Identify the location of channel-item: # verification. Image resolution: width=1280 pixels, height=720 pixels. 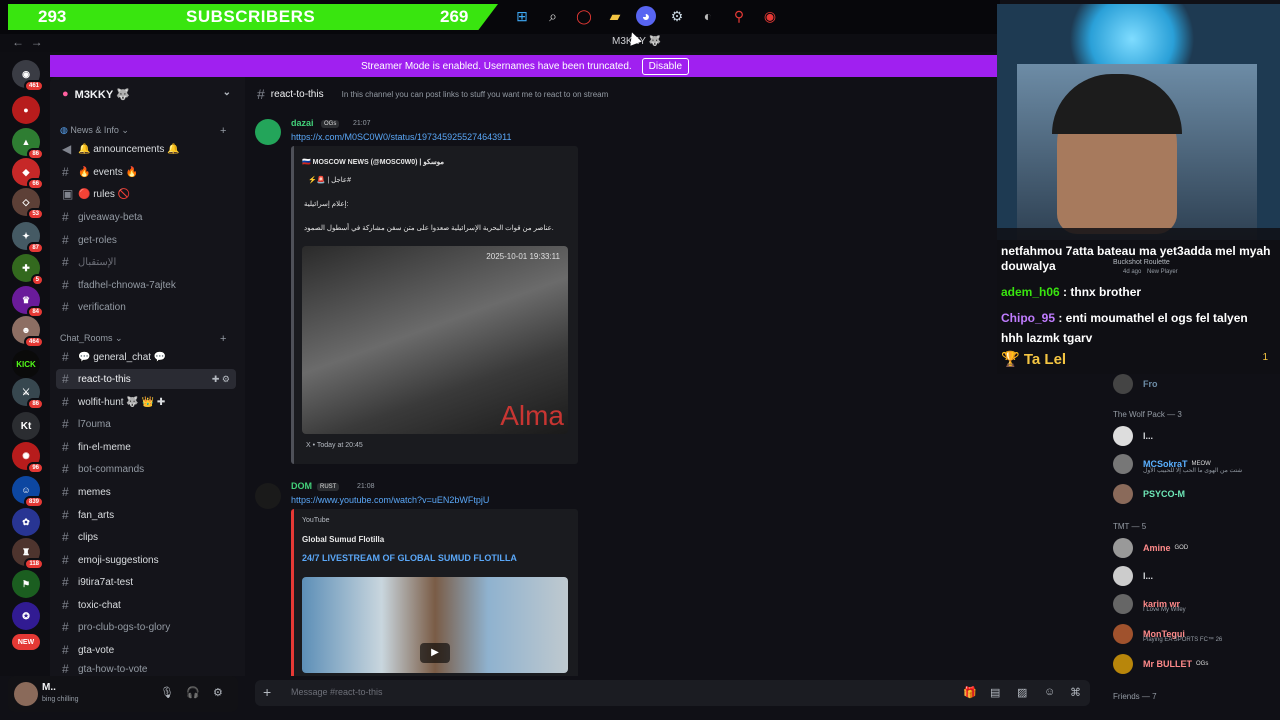
(146, 307).